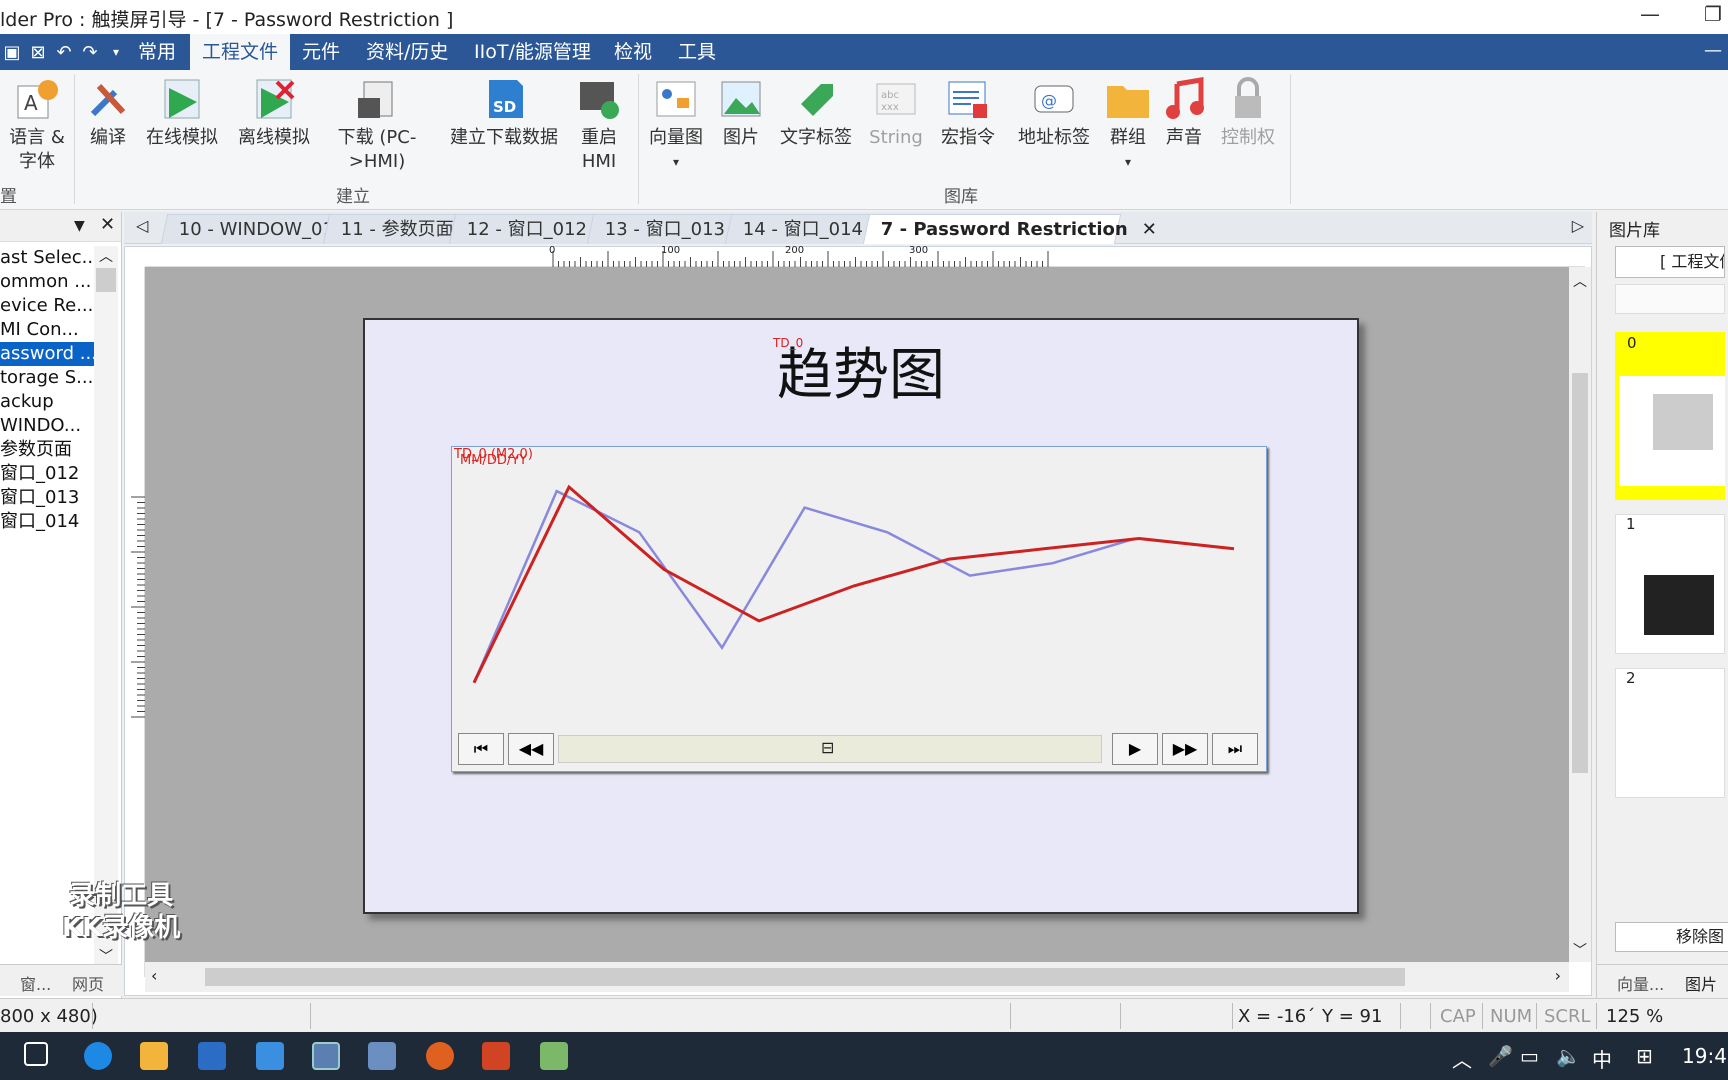  Describe the element at coordinates (633, 52) in the screenshot. I see `menu-tab-view: 检视` at that location.